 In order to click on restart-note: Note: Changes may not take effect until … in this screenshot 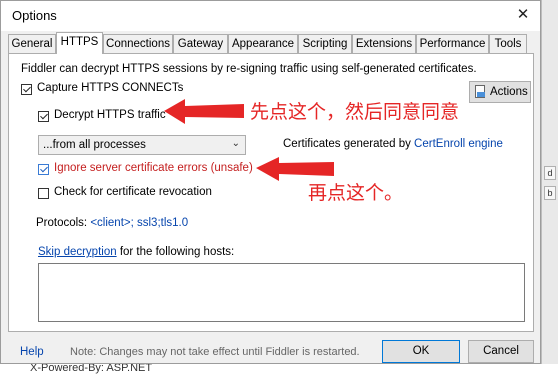, I will do `click(215, 352)`.